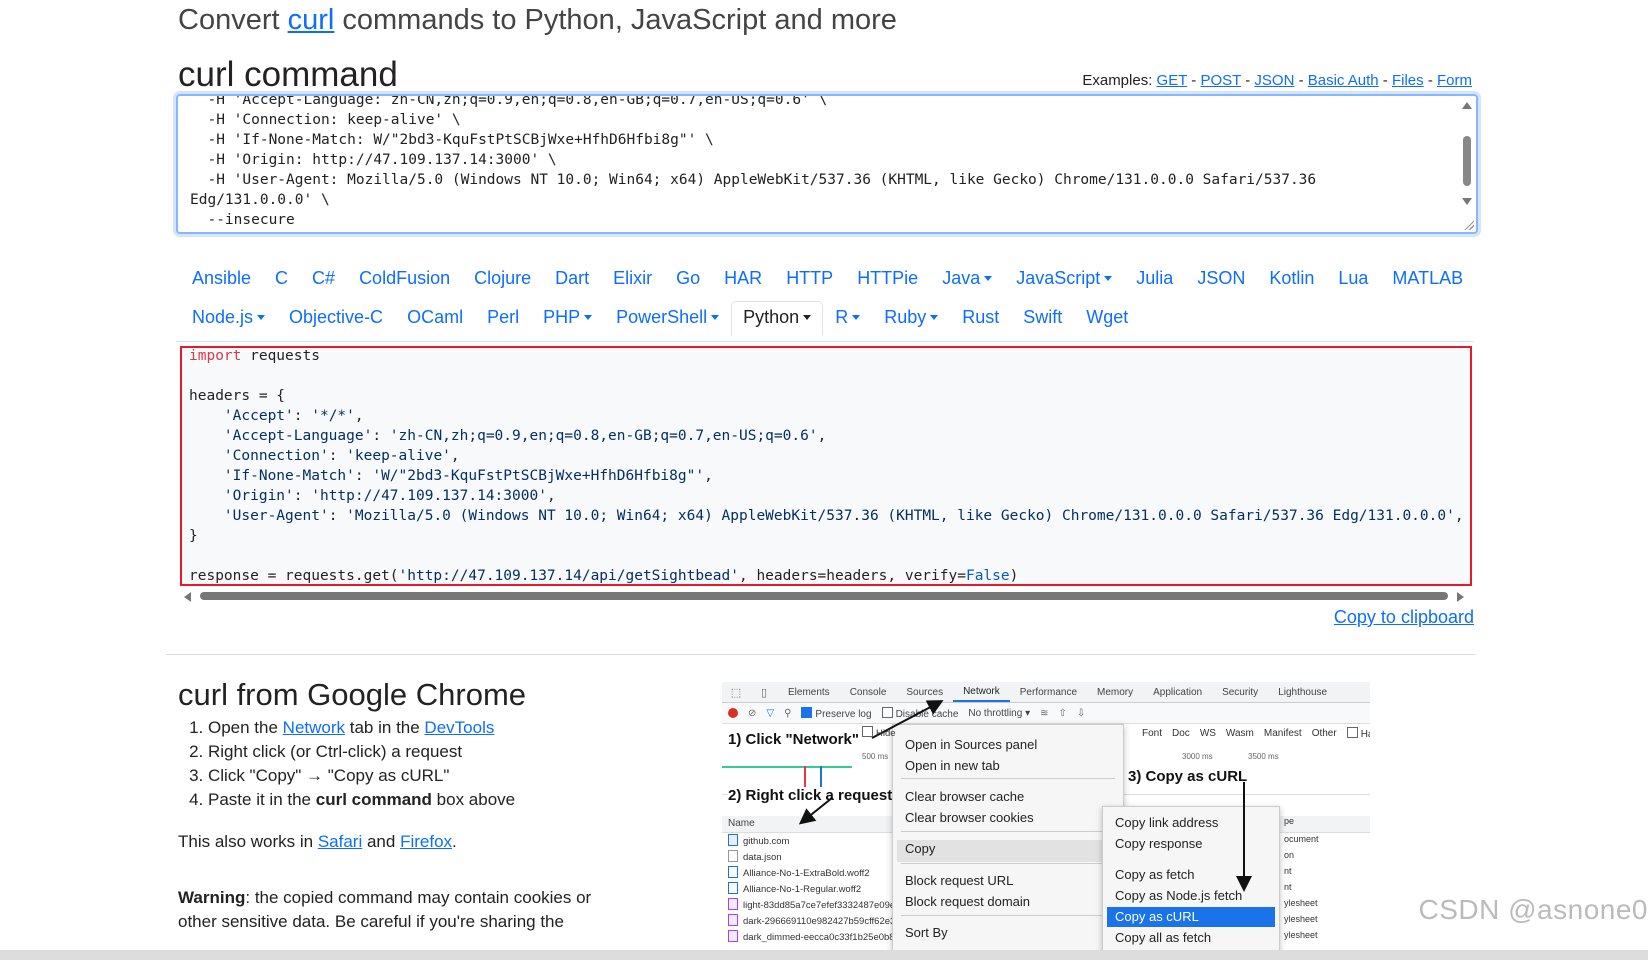 This screenshot has width=1648, height=960. I want to click on tab-clojure: Clojure, so click(502, 278).